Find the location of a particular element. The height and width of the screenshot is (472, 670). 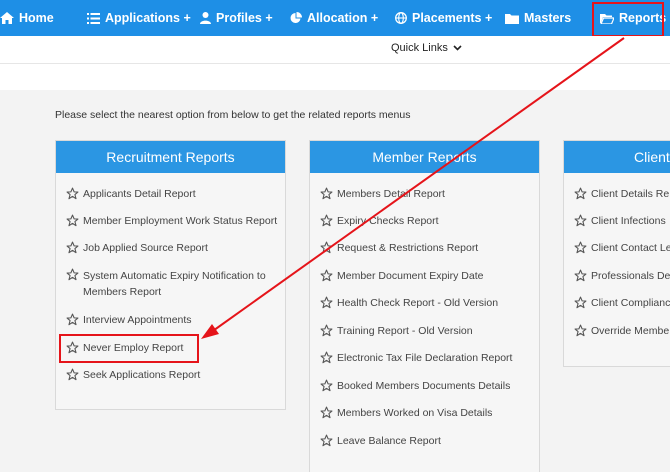

nav-profiles-label: Profiles + is located at coordinates (244, 18).